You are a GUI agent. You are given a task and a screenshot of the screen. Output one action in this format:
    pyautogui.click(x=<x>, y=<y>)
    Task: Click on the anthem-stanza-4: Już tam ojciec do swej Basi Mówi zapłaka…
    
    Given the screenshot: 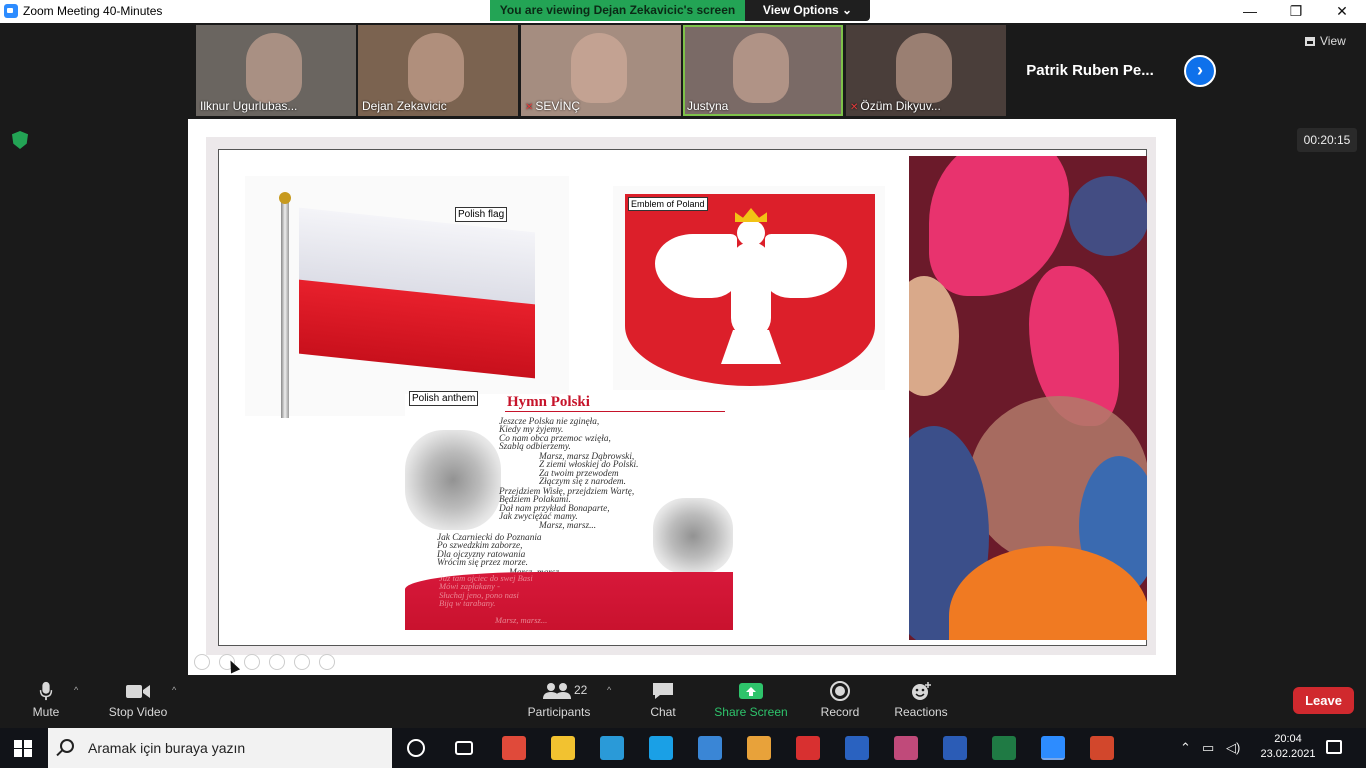 What is the action you would take?
    pyautogui.click(x=486, y=591)
    